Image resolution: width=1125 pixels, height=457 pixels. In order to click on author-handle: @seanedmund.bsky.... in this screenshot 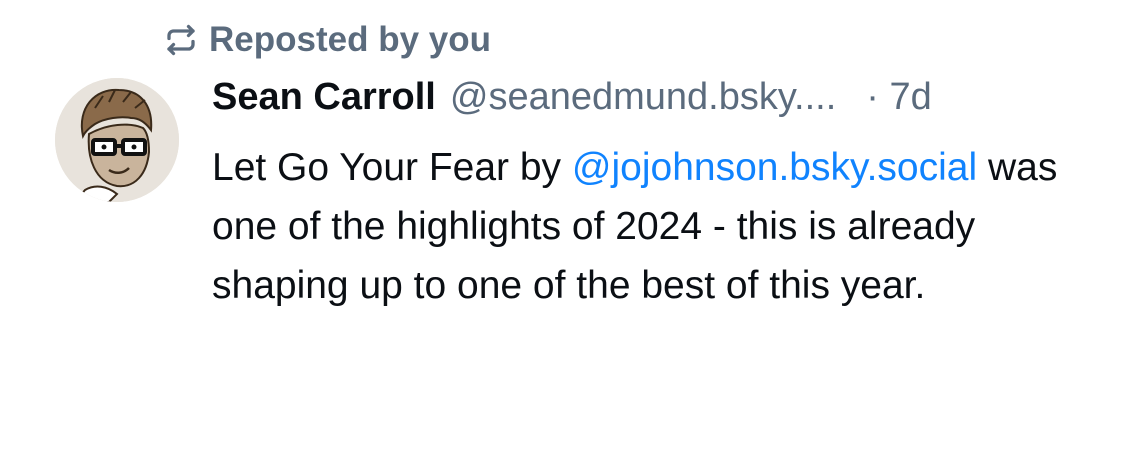, I will do `click(643, 97)`.